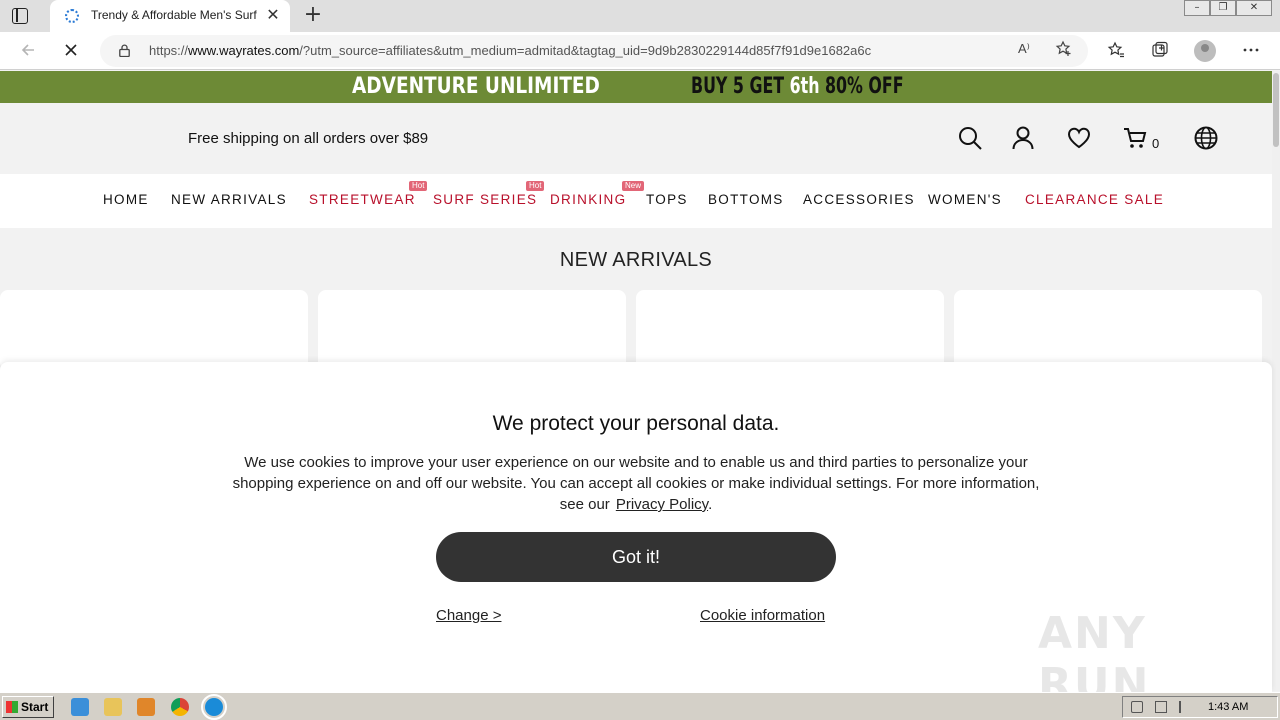 The height and width of the screenshot is (720, 1280). What do you see at coordinates (970, 138) in the screenshot?
I see `search-icon` at bounding box center [970, 138].